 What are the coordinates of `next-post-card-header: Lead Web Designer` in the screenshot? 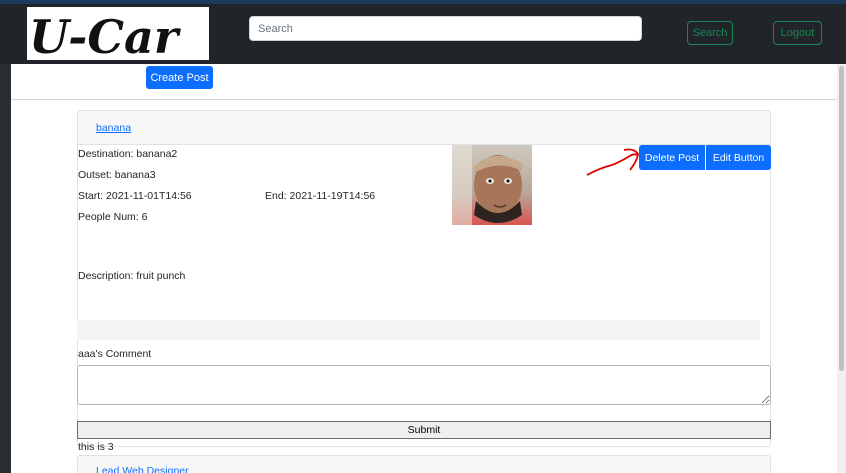 It's located at (424, 464).